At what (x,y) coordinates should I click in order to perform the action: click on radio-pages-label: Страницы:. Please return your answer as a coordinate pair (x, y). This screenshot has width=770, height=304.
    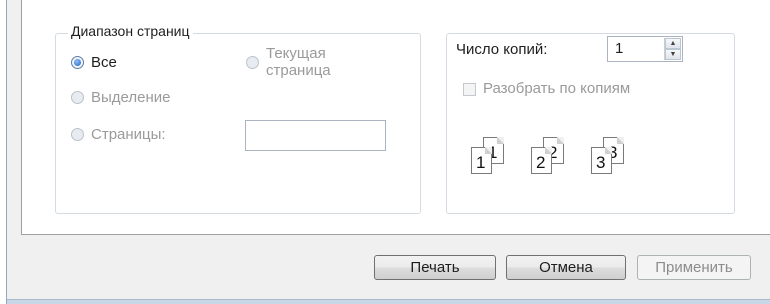
    Looking at the image, I should click on (128, 134).